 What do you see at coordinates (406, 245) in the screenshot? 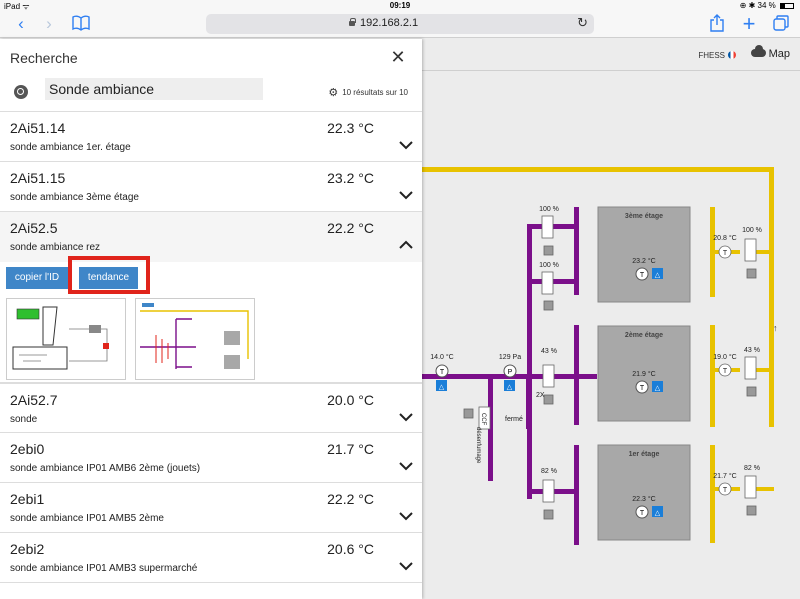
I see `chevron-up-icon` at bounding box center [406, 245].